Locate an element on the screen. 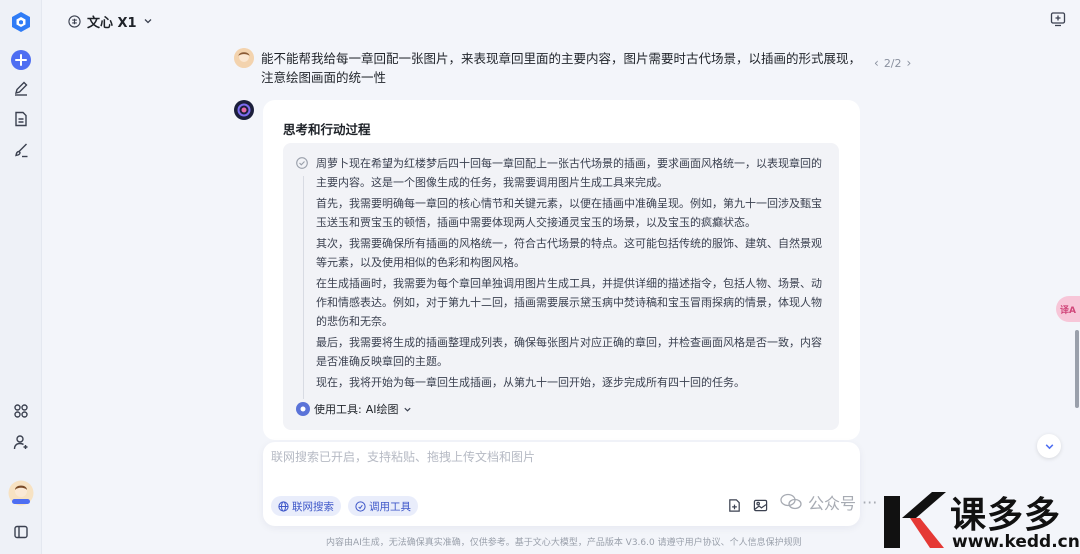 This screenshot has height=554, width=1080. screen-share-icon is located at coordinates (1058, 21).